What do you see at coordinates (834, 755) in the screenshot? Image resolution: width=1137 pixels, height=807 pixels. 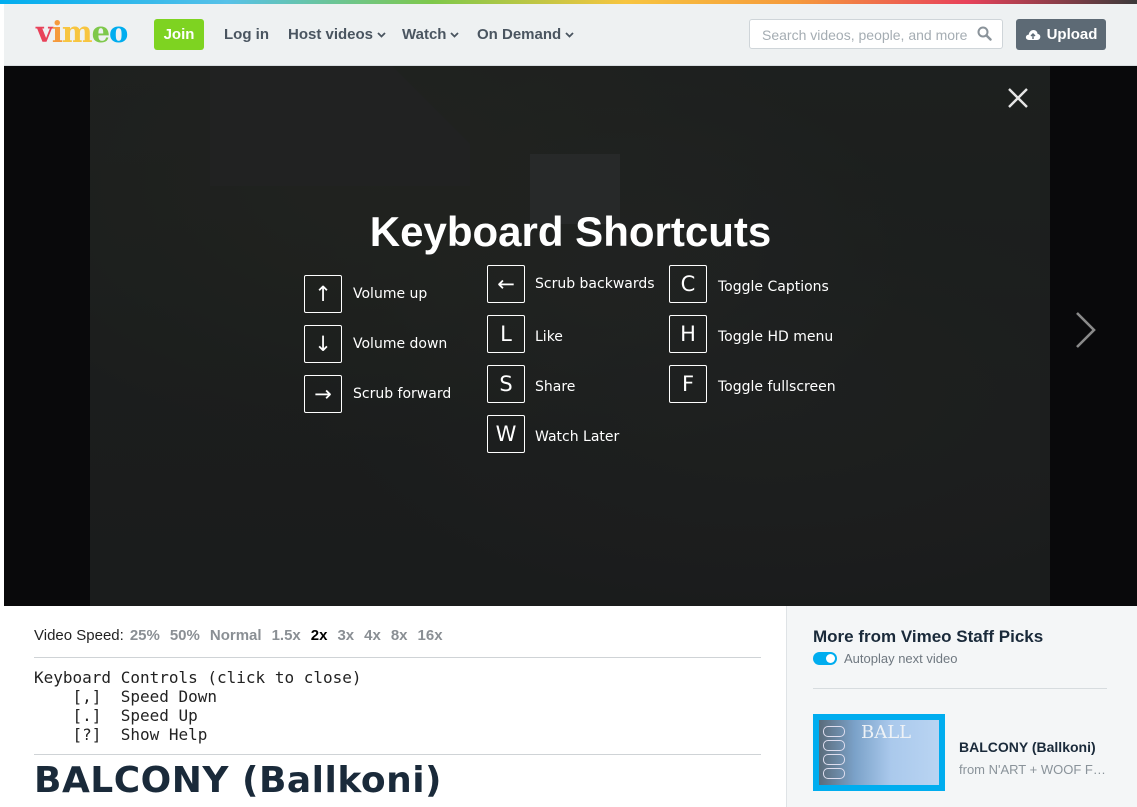 I see `award-laurels` at bounding box center [834, 755].